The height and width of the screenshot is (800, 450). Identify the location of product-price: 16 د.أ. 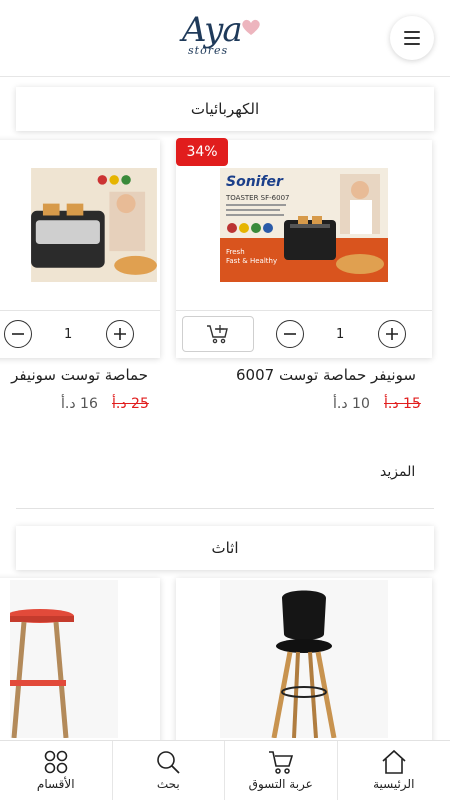
(79, 404).